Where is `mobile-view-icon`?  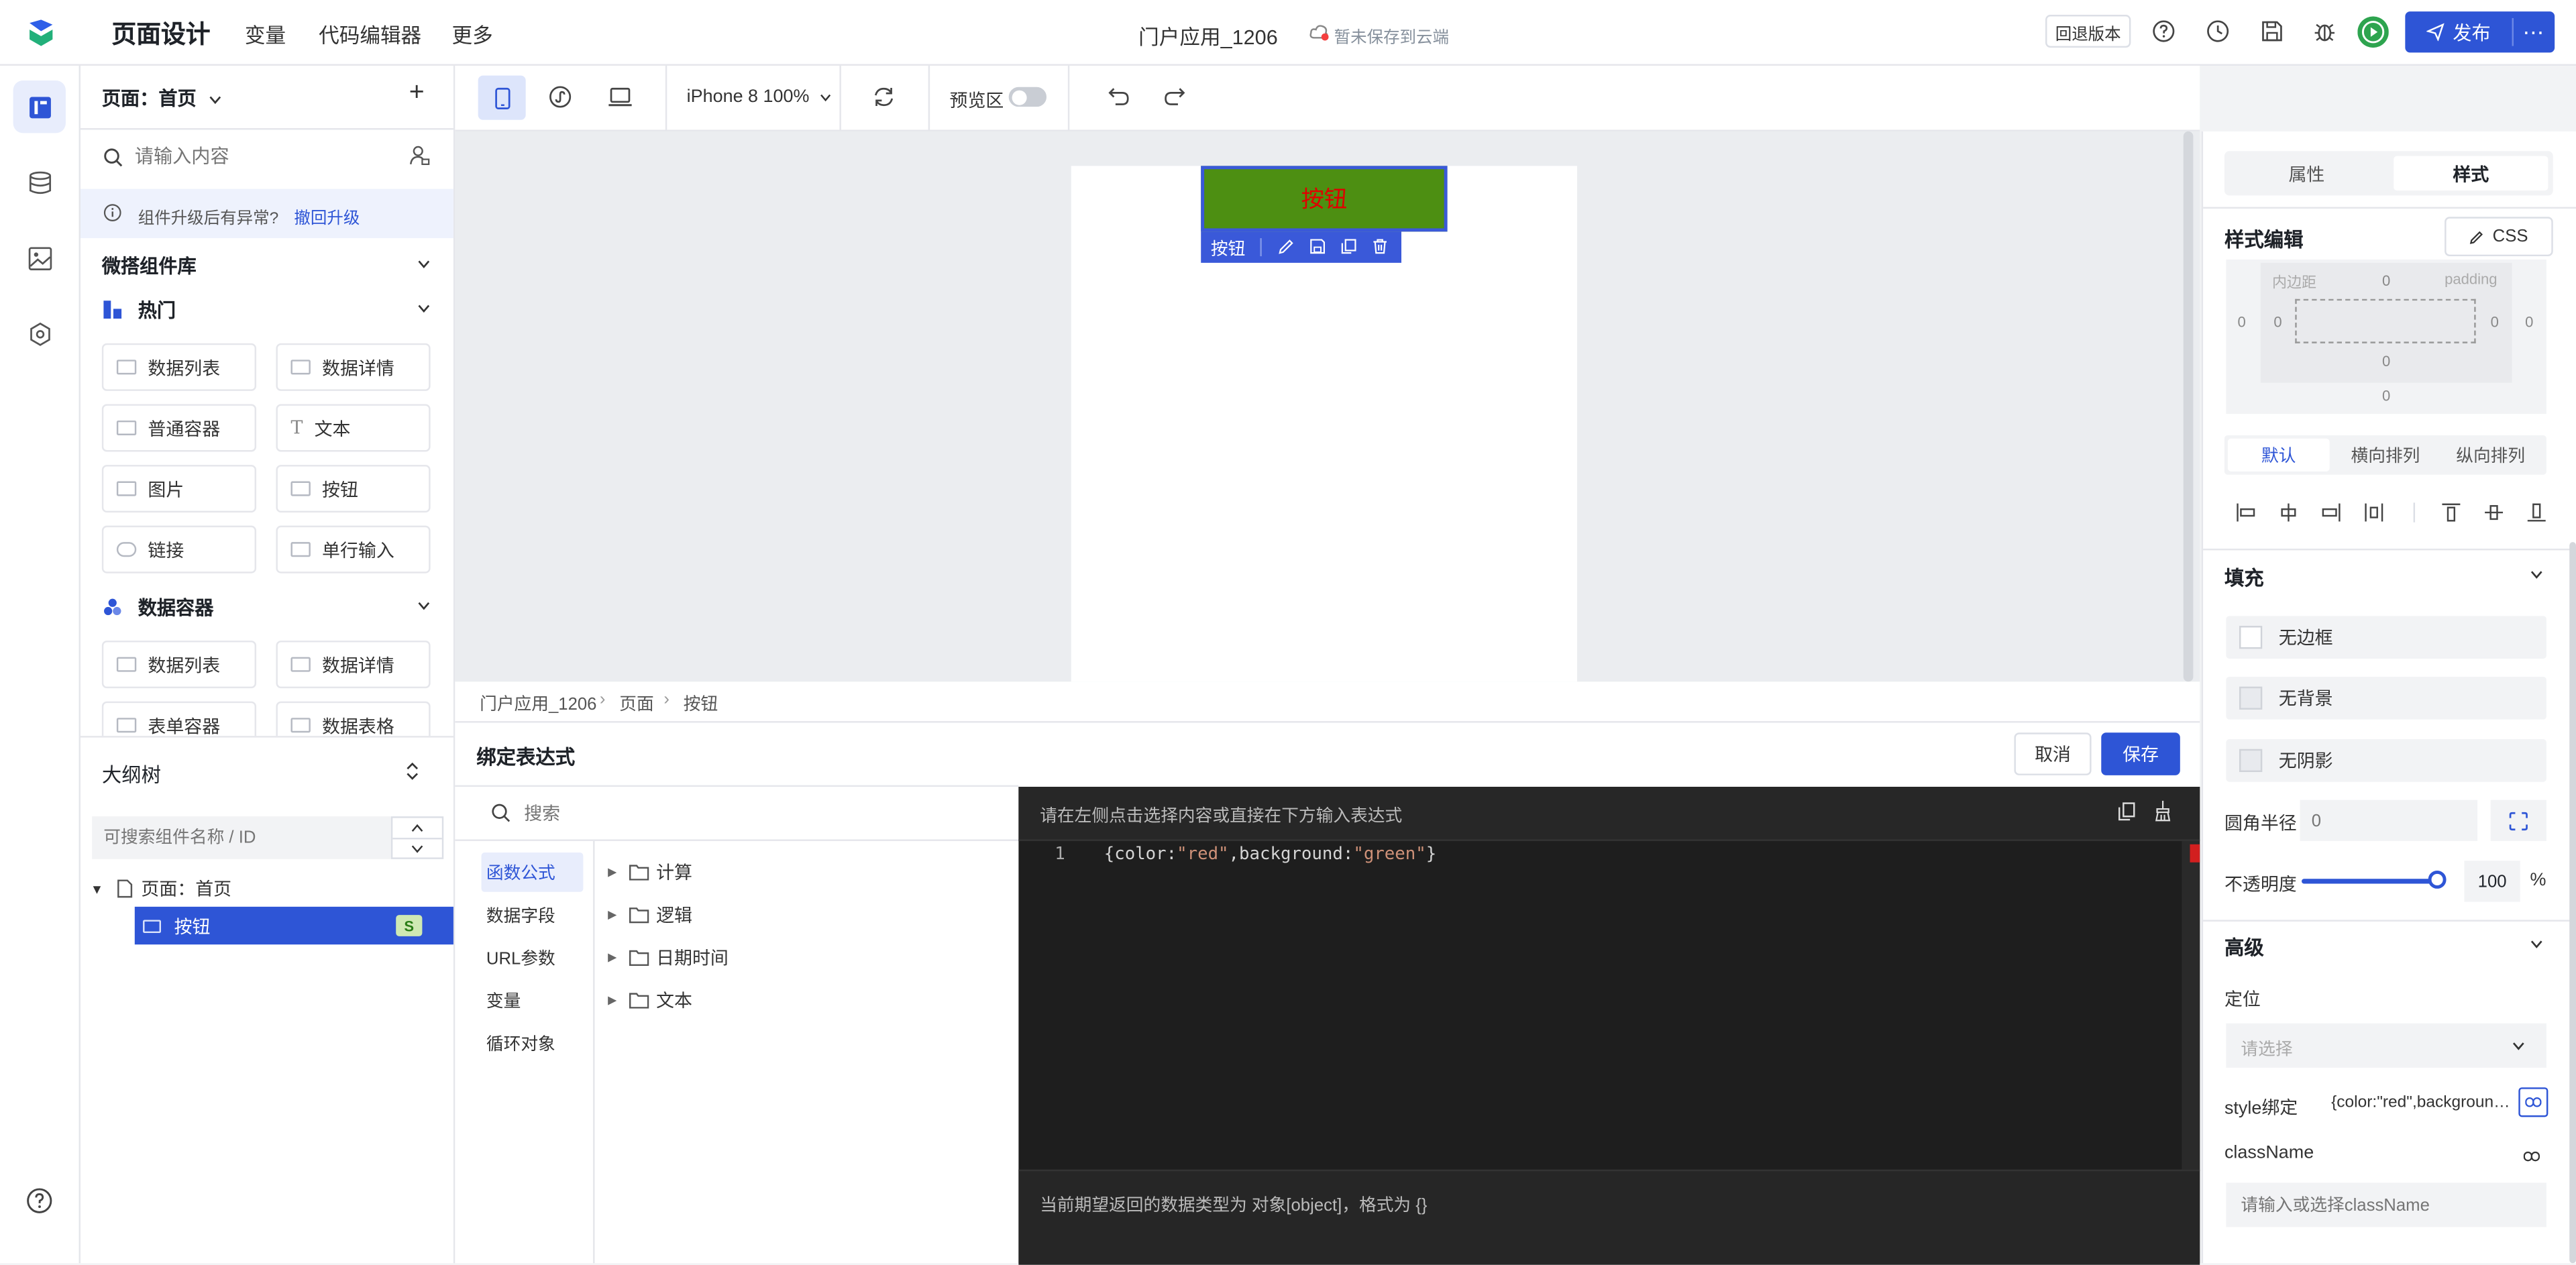
mobile-view-icon is located at coordinates (502, 98).